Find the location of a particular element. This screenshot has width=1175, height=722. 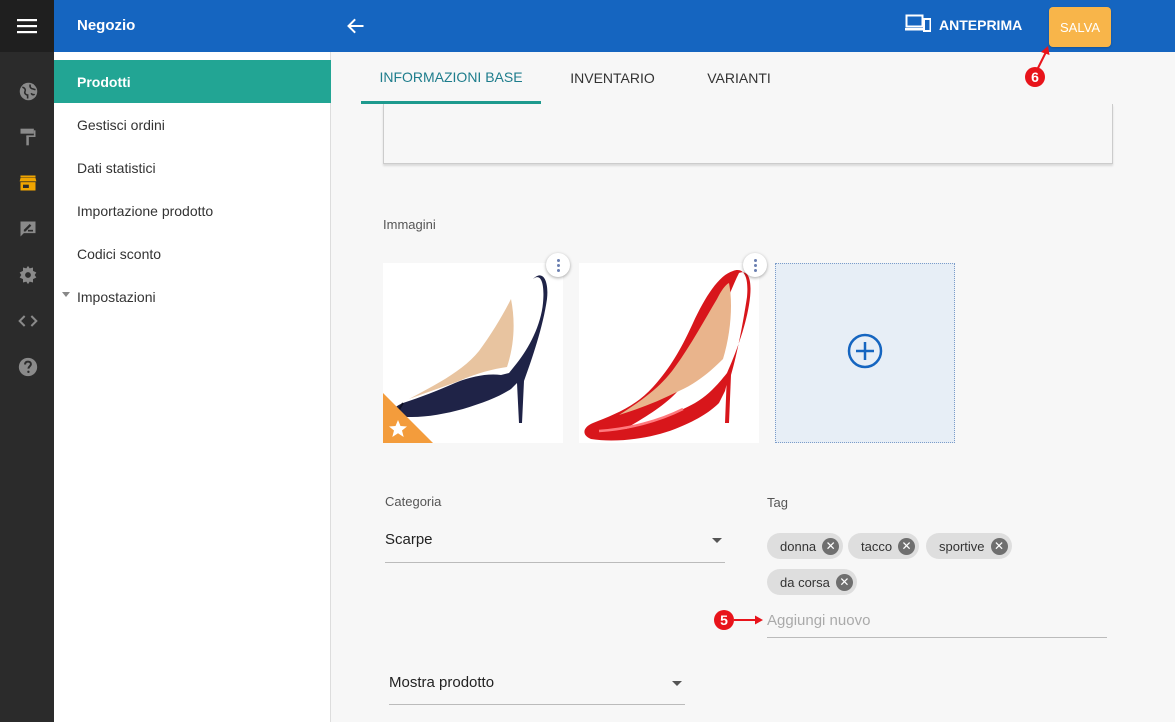

visibility-value: Mostra prodotto is located at coordinates (442, 682).